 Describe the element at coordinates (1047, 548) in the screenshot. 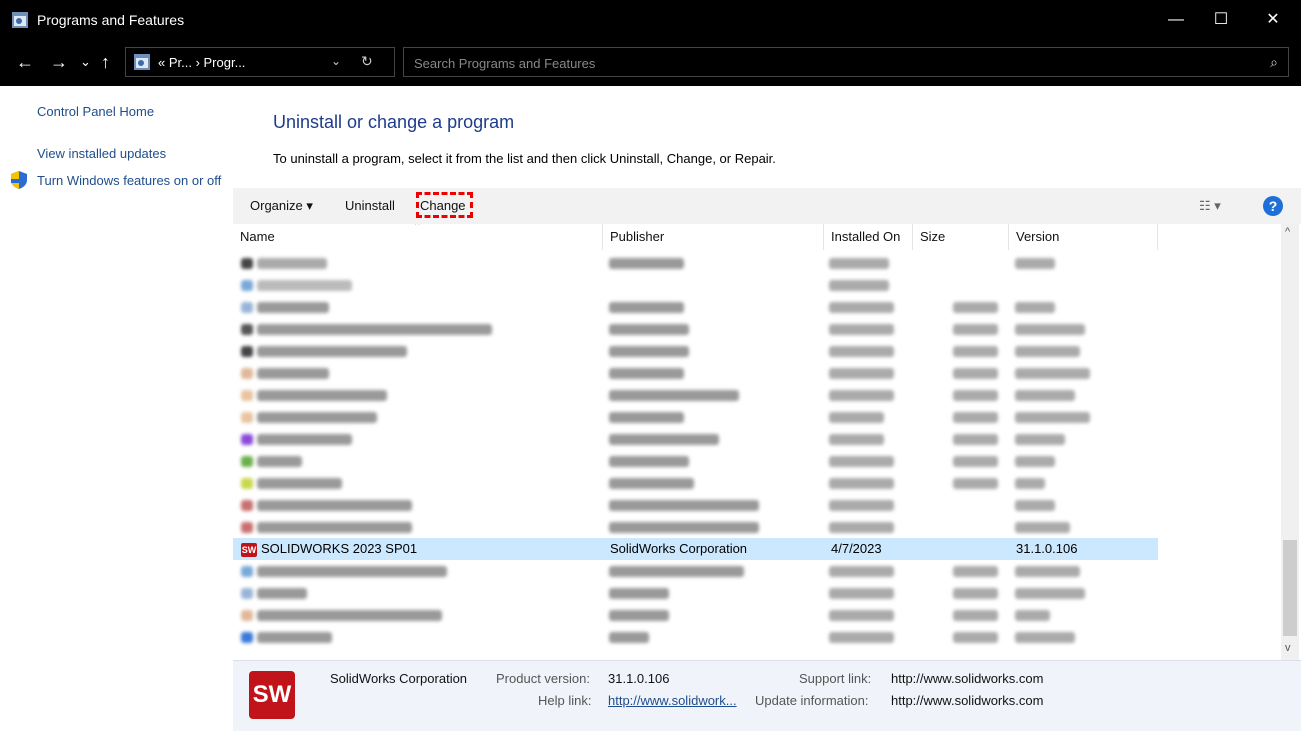

I see `program-version: 31.1.0.106` at that location.